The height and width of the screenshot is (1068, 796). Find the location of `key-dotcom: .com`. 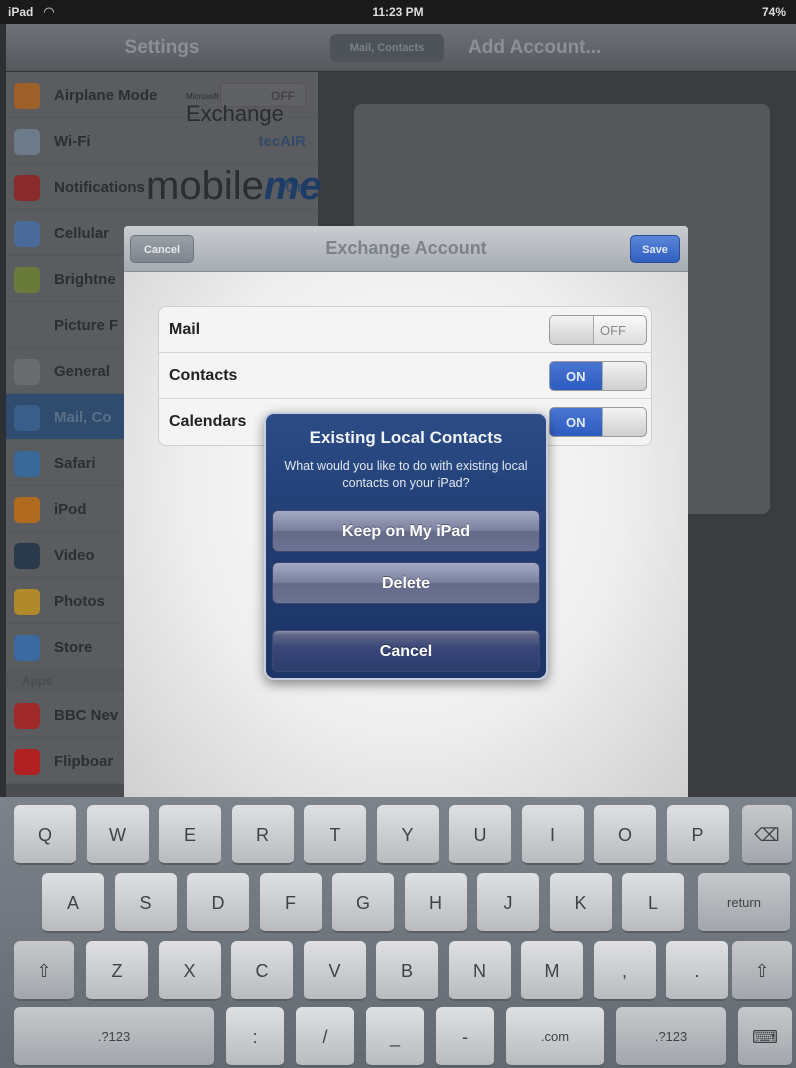

key-dotcom: .com is located at coordinates (555, 1037).